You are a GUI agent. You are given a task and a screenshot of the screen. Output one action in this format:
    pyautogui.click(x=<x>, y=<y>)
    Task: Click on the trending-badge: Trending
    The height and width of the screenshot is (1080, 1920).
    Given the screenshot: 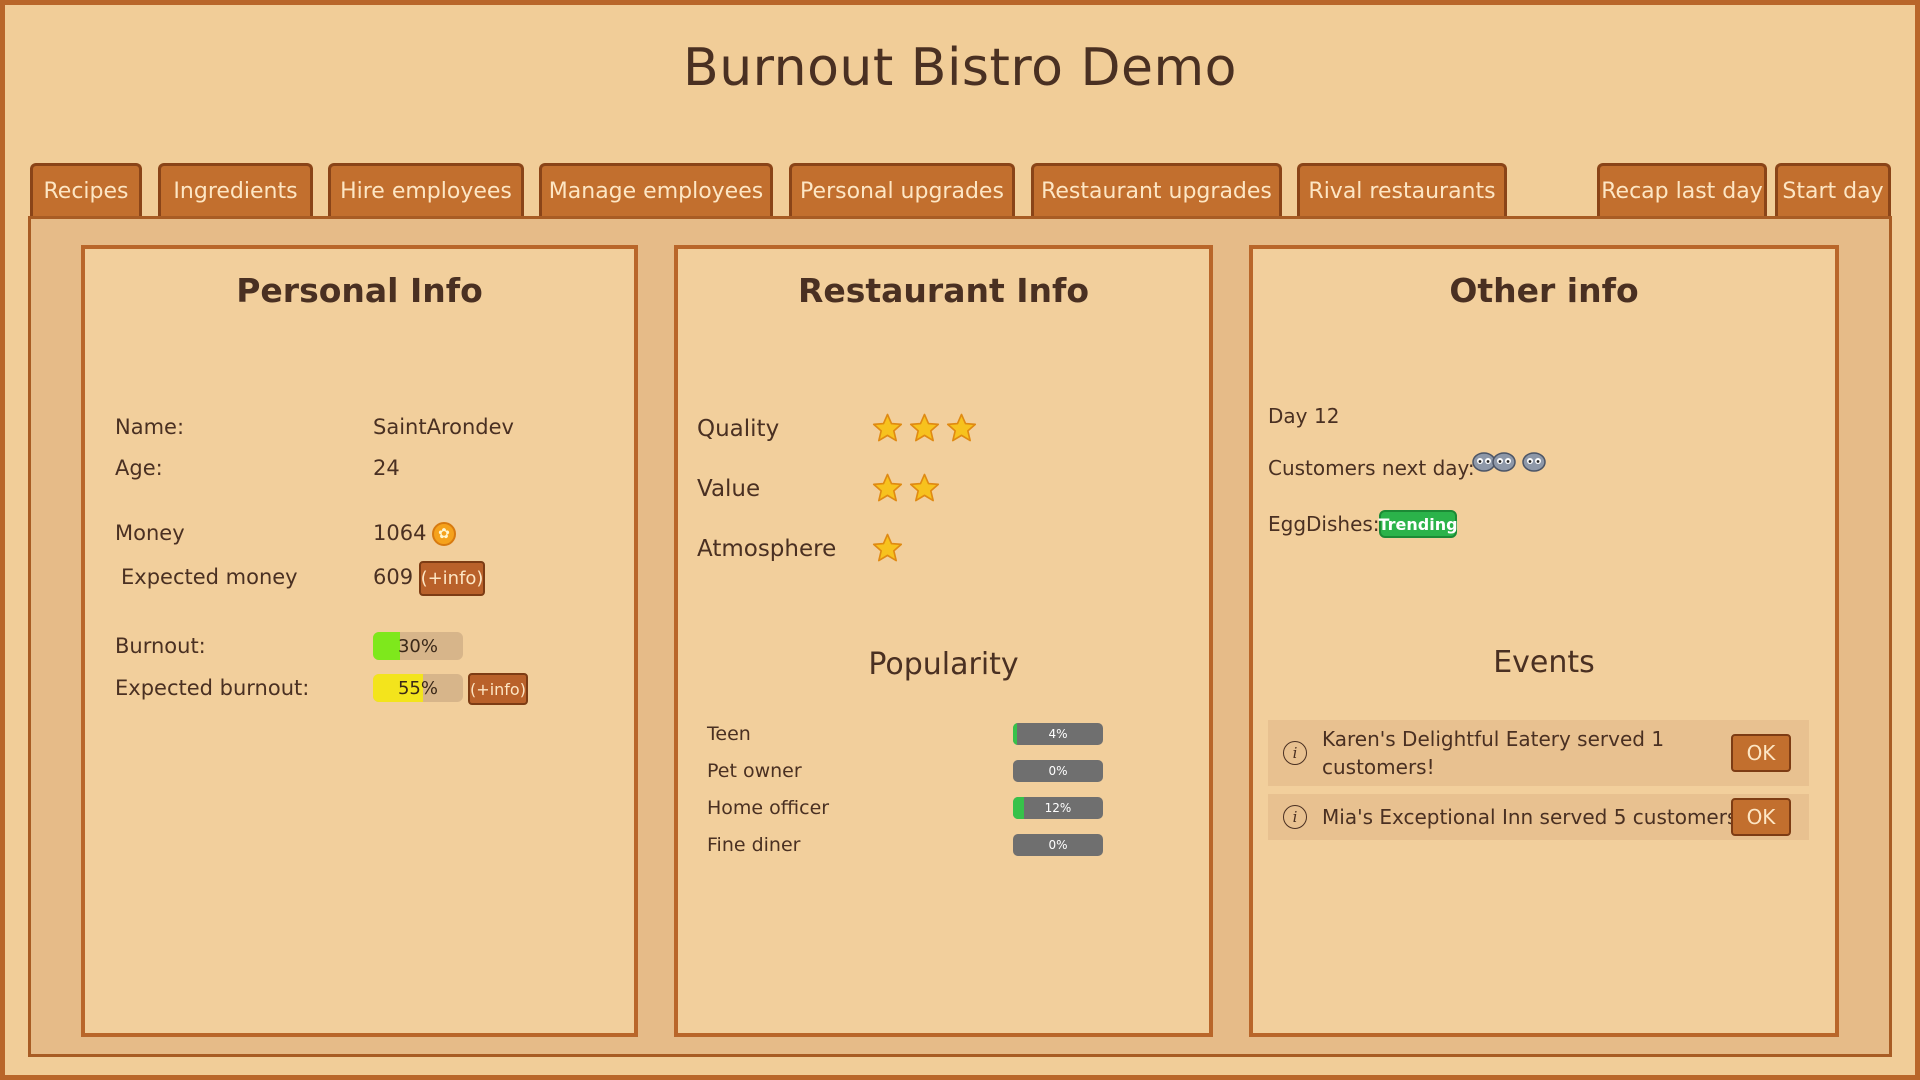 What is the action you would take?
    pyautogui.click(x=1418, y=524)
    